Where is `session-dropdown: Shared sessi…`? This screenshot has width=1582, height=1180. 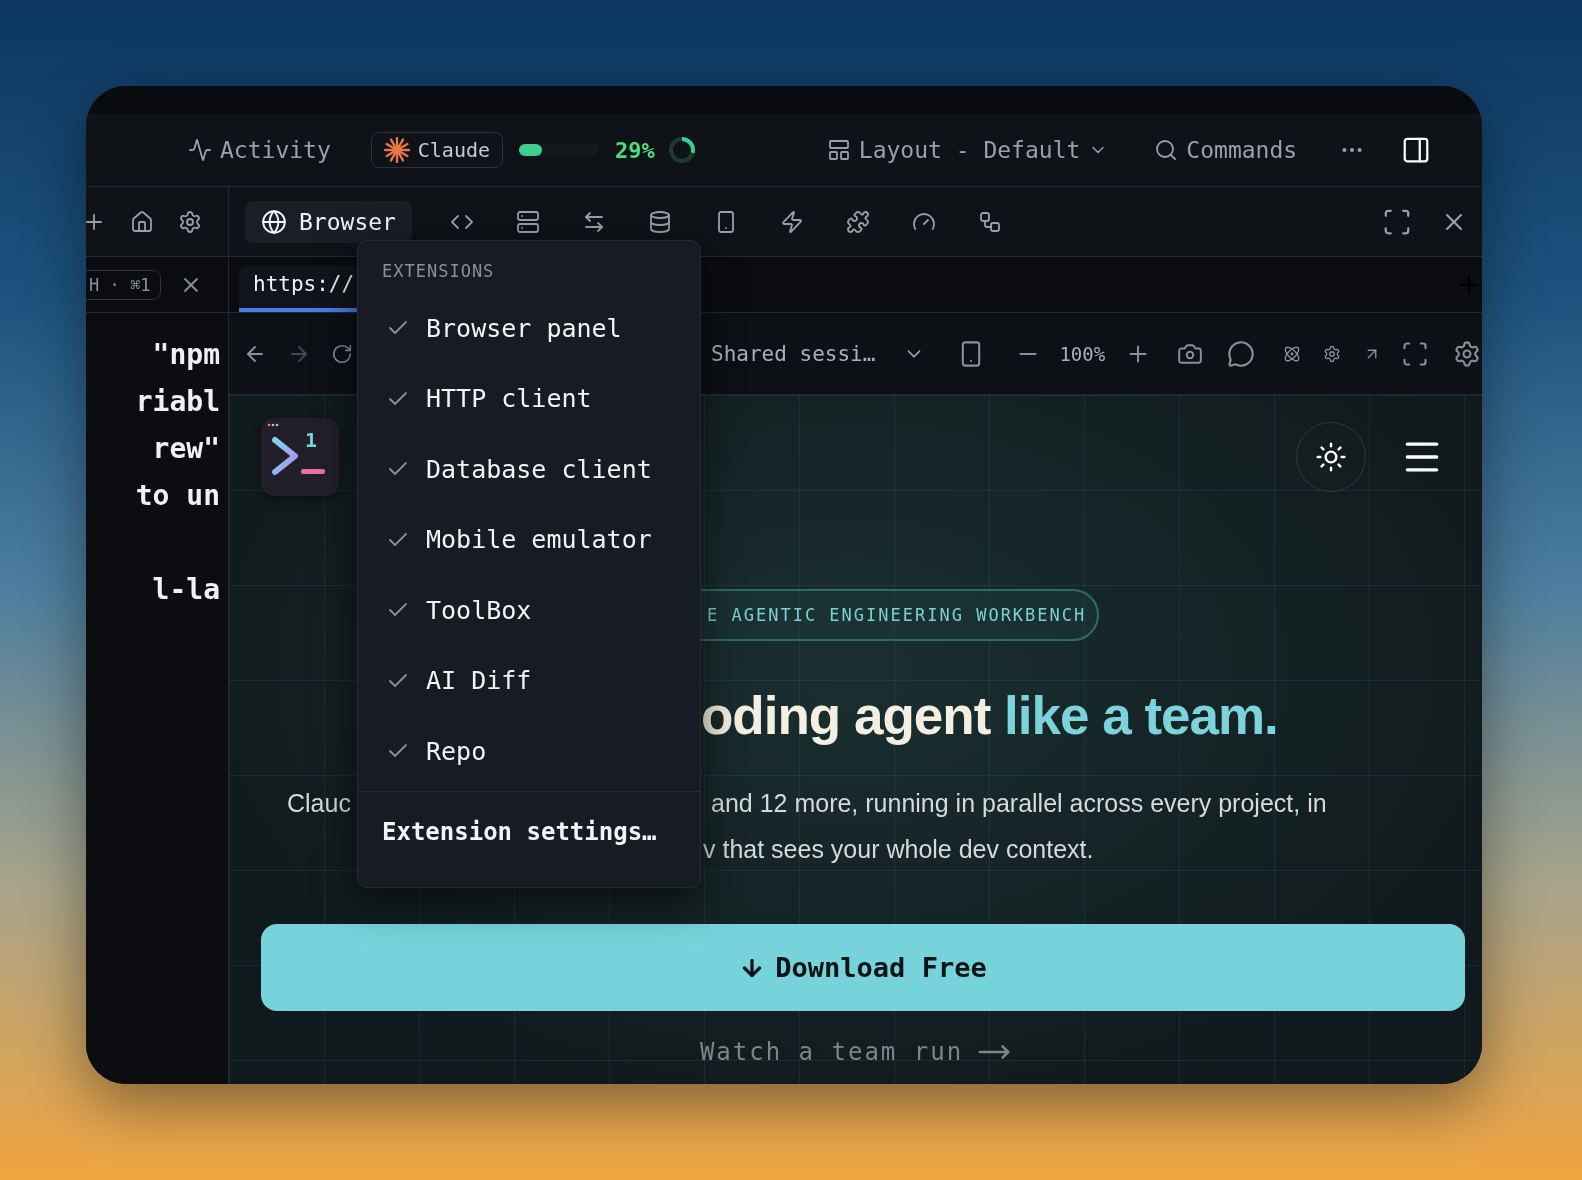
session-dropdown: Shared sessi… is located at coordinates (818, 353).